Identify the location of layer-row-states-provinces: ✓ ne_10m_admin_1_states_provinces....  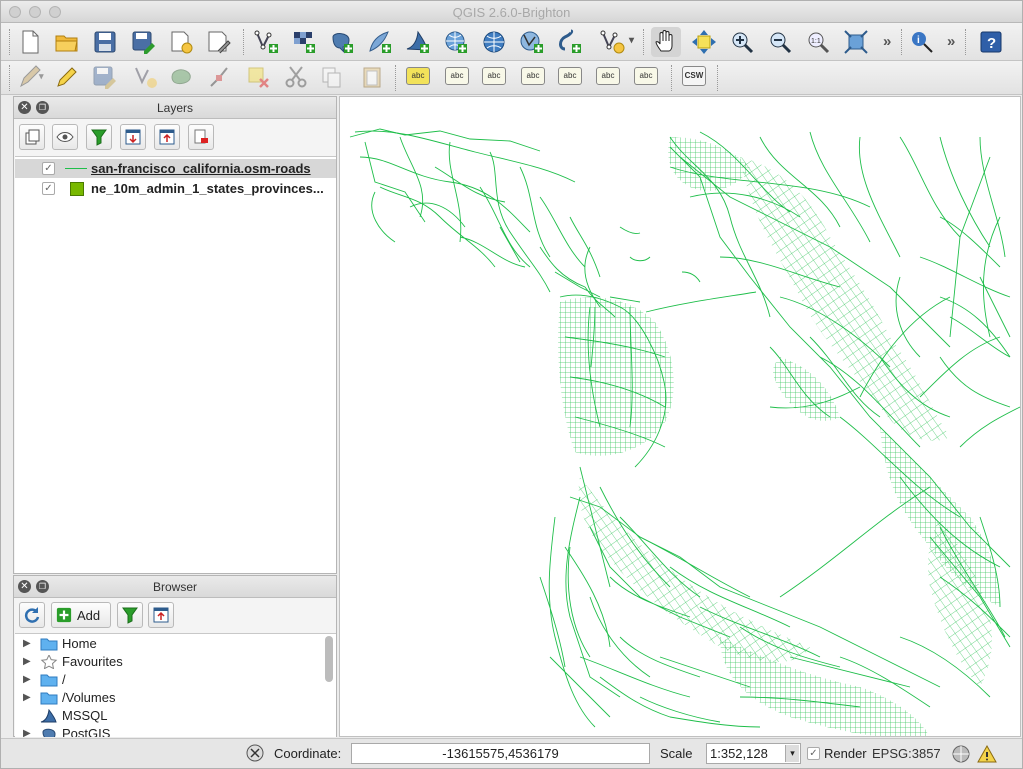
(175, 188).